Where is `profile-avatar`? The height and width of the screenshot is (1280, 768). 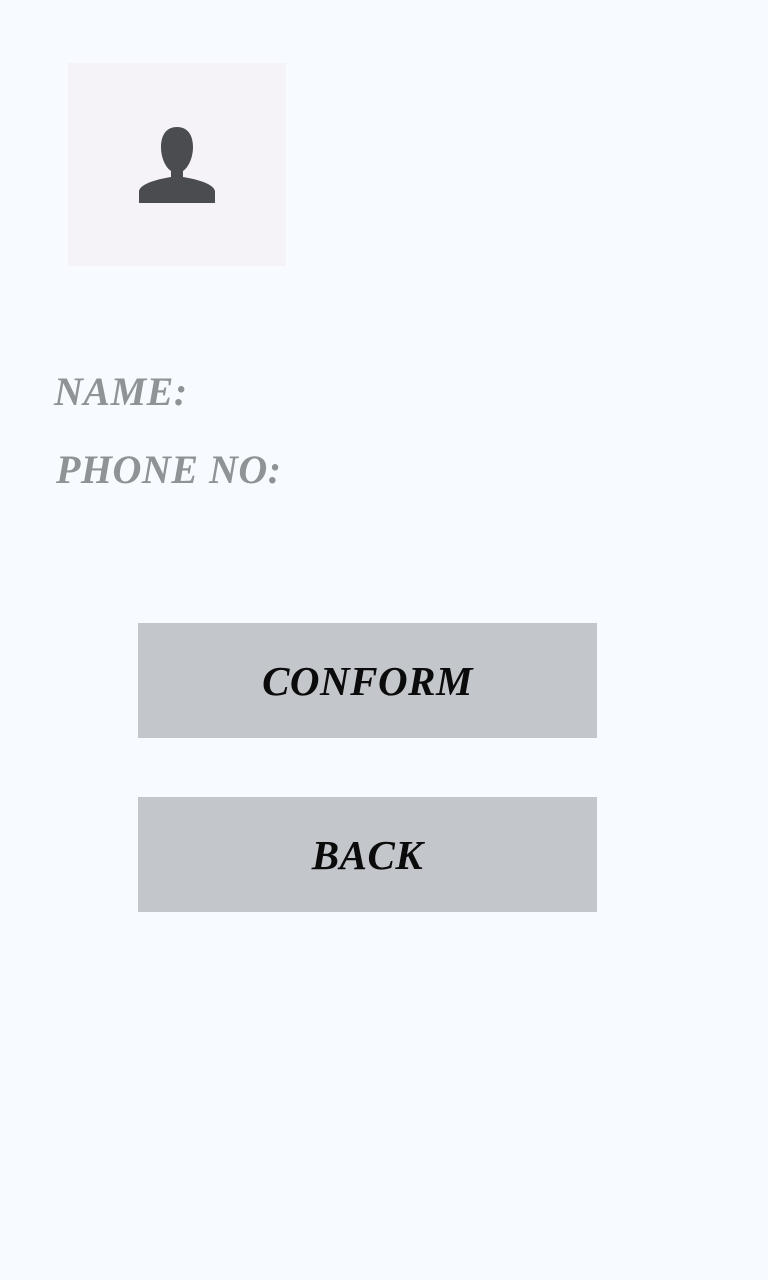 profile-avatar is located at coordinates (177, 164).